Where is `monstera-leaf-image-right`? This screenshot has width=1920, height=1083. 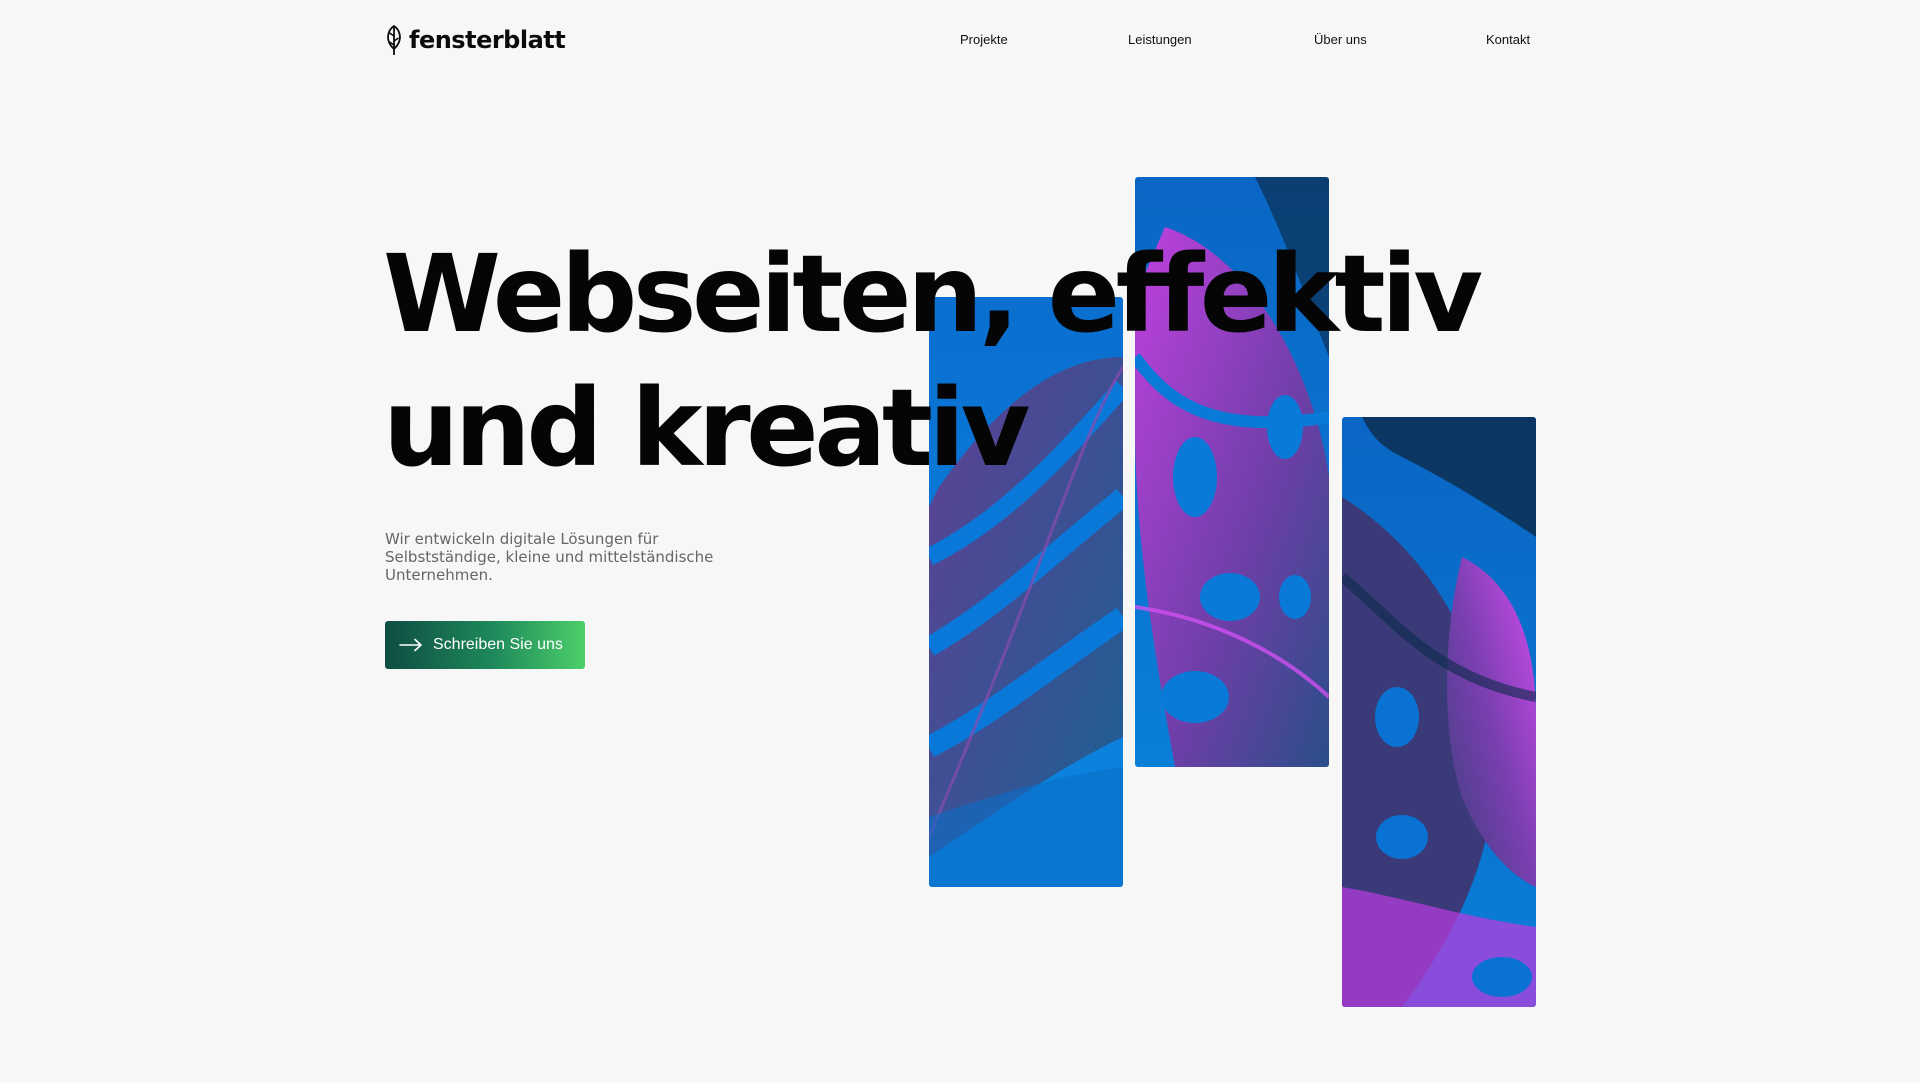 monstera-leaf-image-right is located at coordinates (1439, 712).